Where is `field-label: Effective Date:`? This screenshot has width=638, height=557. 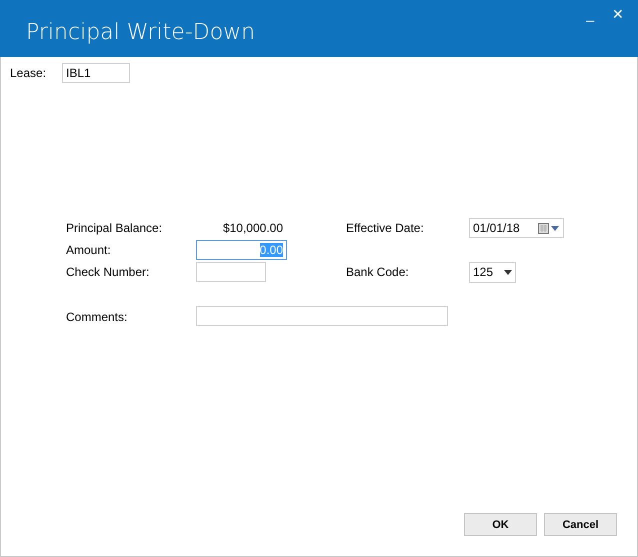 field-label: Effective Date: is located at coordinates (385, 228).